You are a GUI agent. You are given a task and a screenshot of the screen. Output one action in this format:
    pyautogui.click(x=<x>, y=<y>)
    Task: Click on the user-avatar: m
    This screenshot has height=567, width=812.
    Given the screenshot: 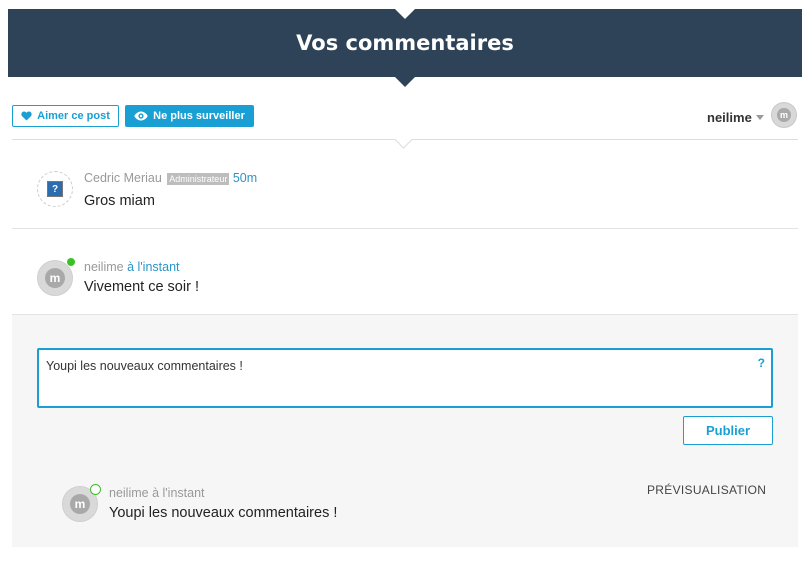 What is the action you would take?
    pyautogui.click(x=784, y=115)
    